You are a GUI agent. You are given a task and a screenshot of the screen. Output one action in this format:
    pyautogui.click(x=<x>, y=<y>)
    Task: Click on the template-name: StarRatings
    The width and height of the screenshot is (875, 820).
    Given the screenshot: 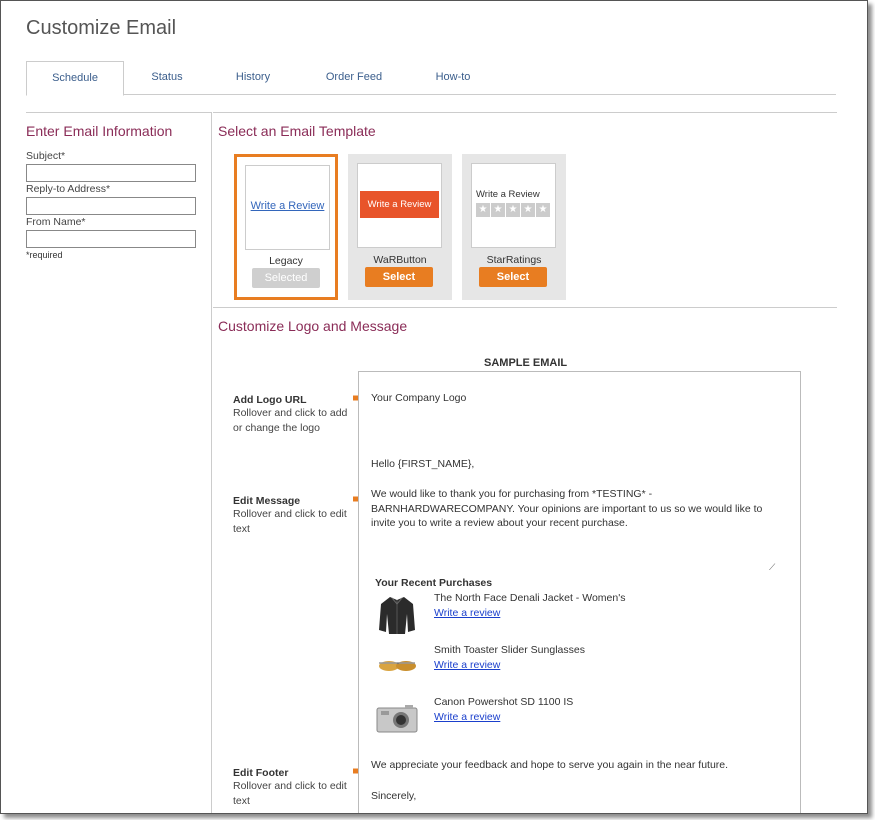 What is the action you would take?
    pyautogui.click(x=514, y=260)
    